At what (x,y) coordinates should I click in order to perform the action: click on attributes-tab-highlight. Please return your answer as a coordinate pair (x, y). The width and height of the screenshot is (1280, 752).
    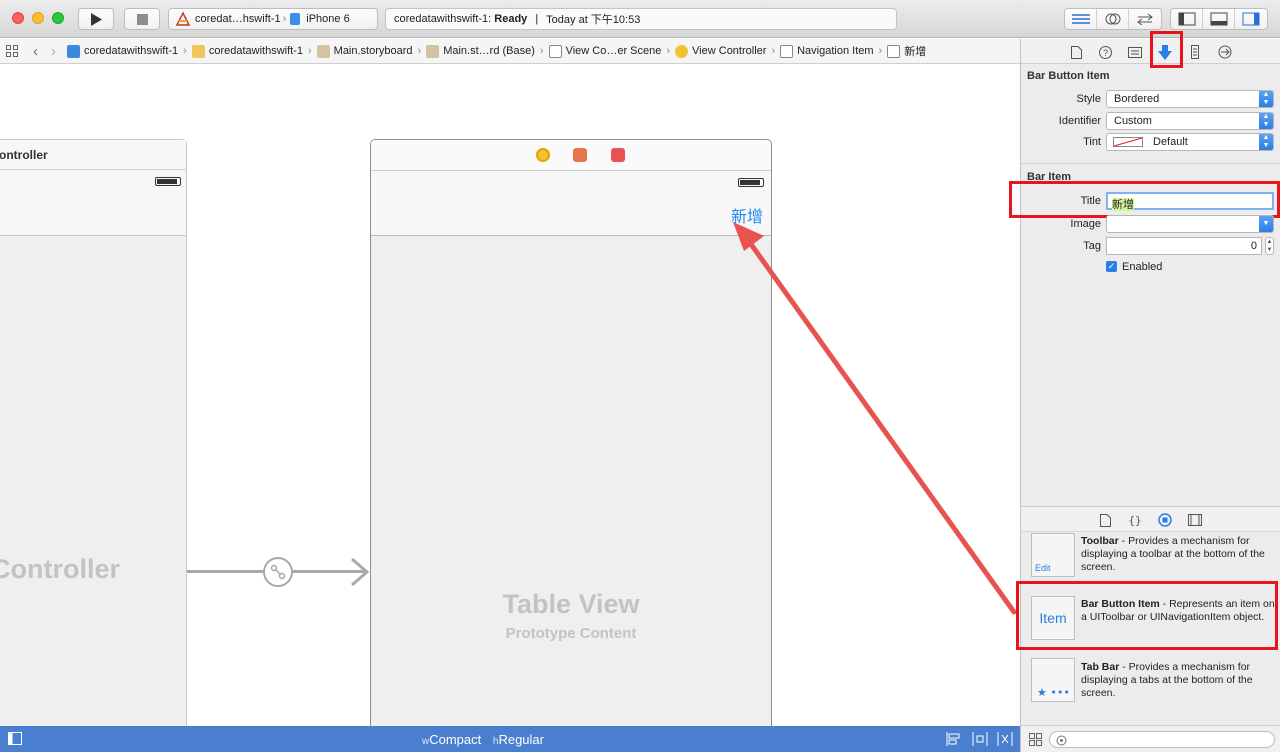
    Looking at the image, I should click on (1166, 49).